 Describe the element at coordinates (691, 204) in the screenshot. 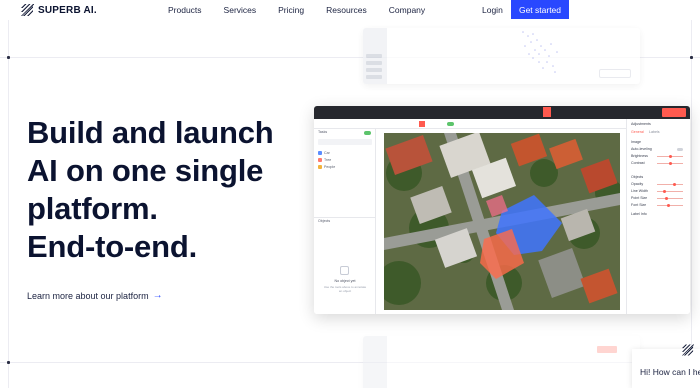

I see `guide-line-right` at that location.